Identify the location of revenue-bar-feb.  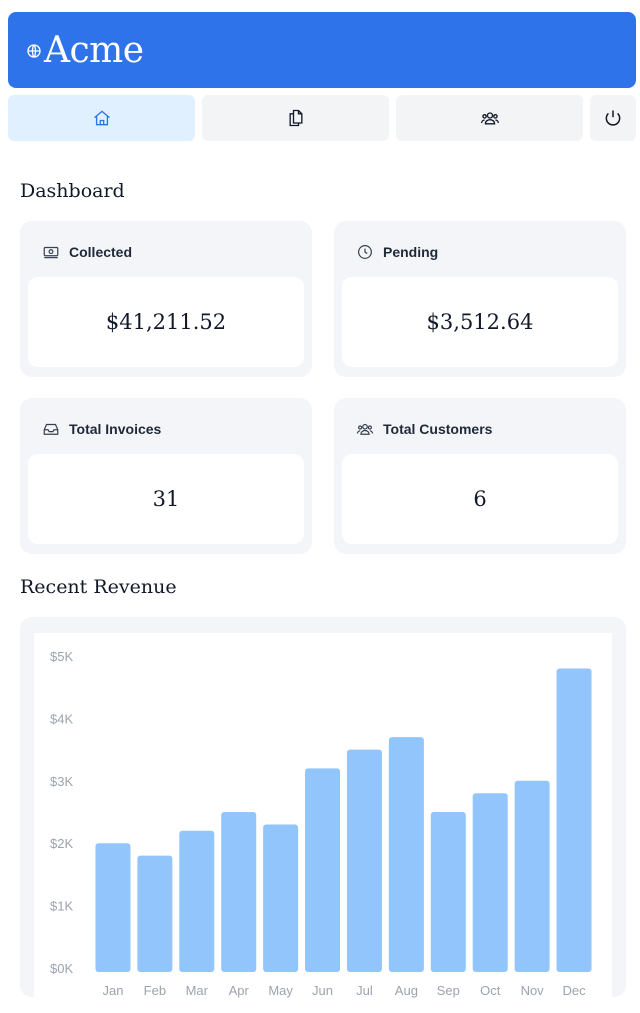
(155, 913).